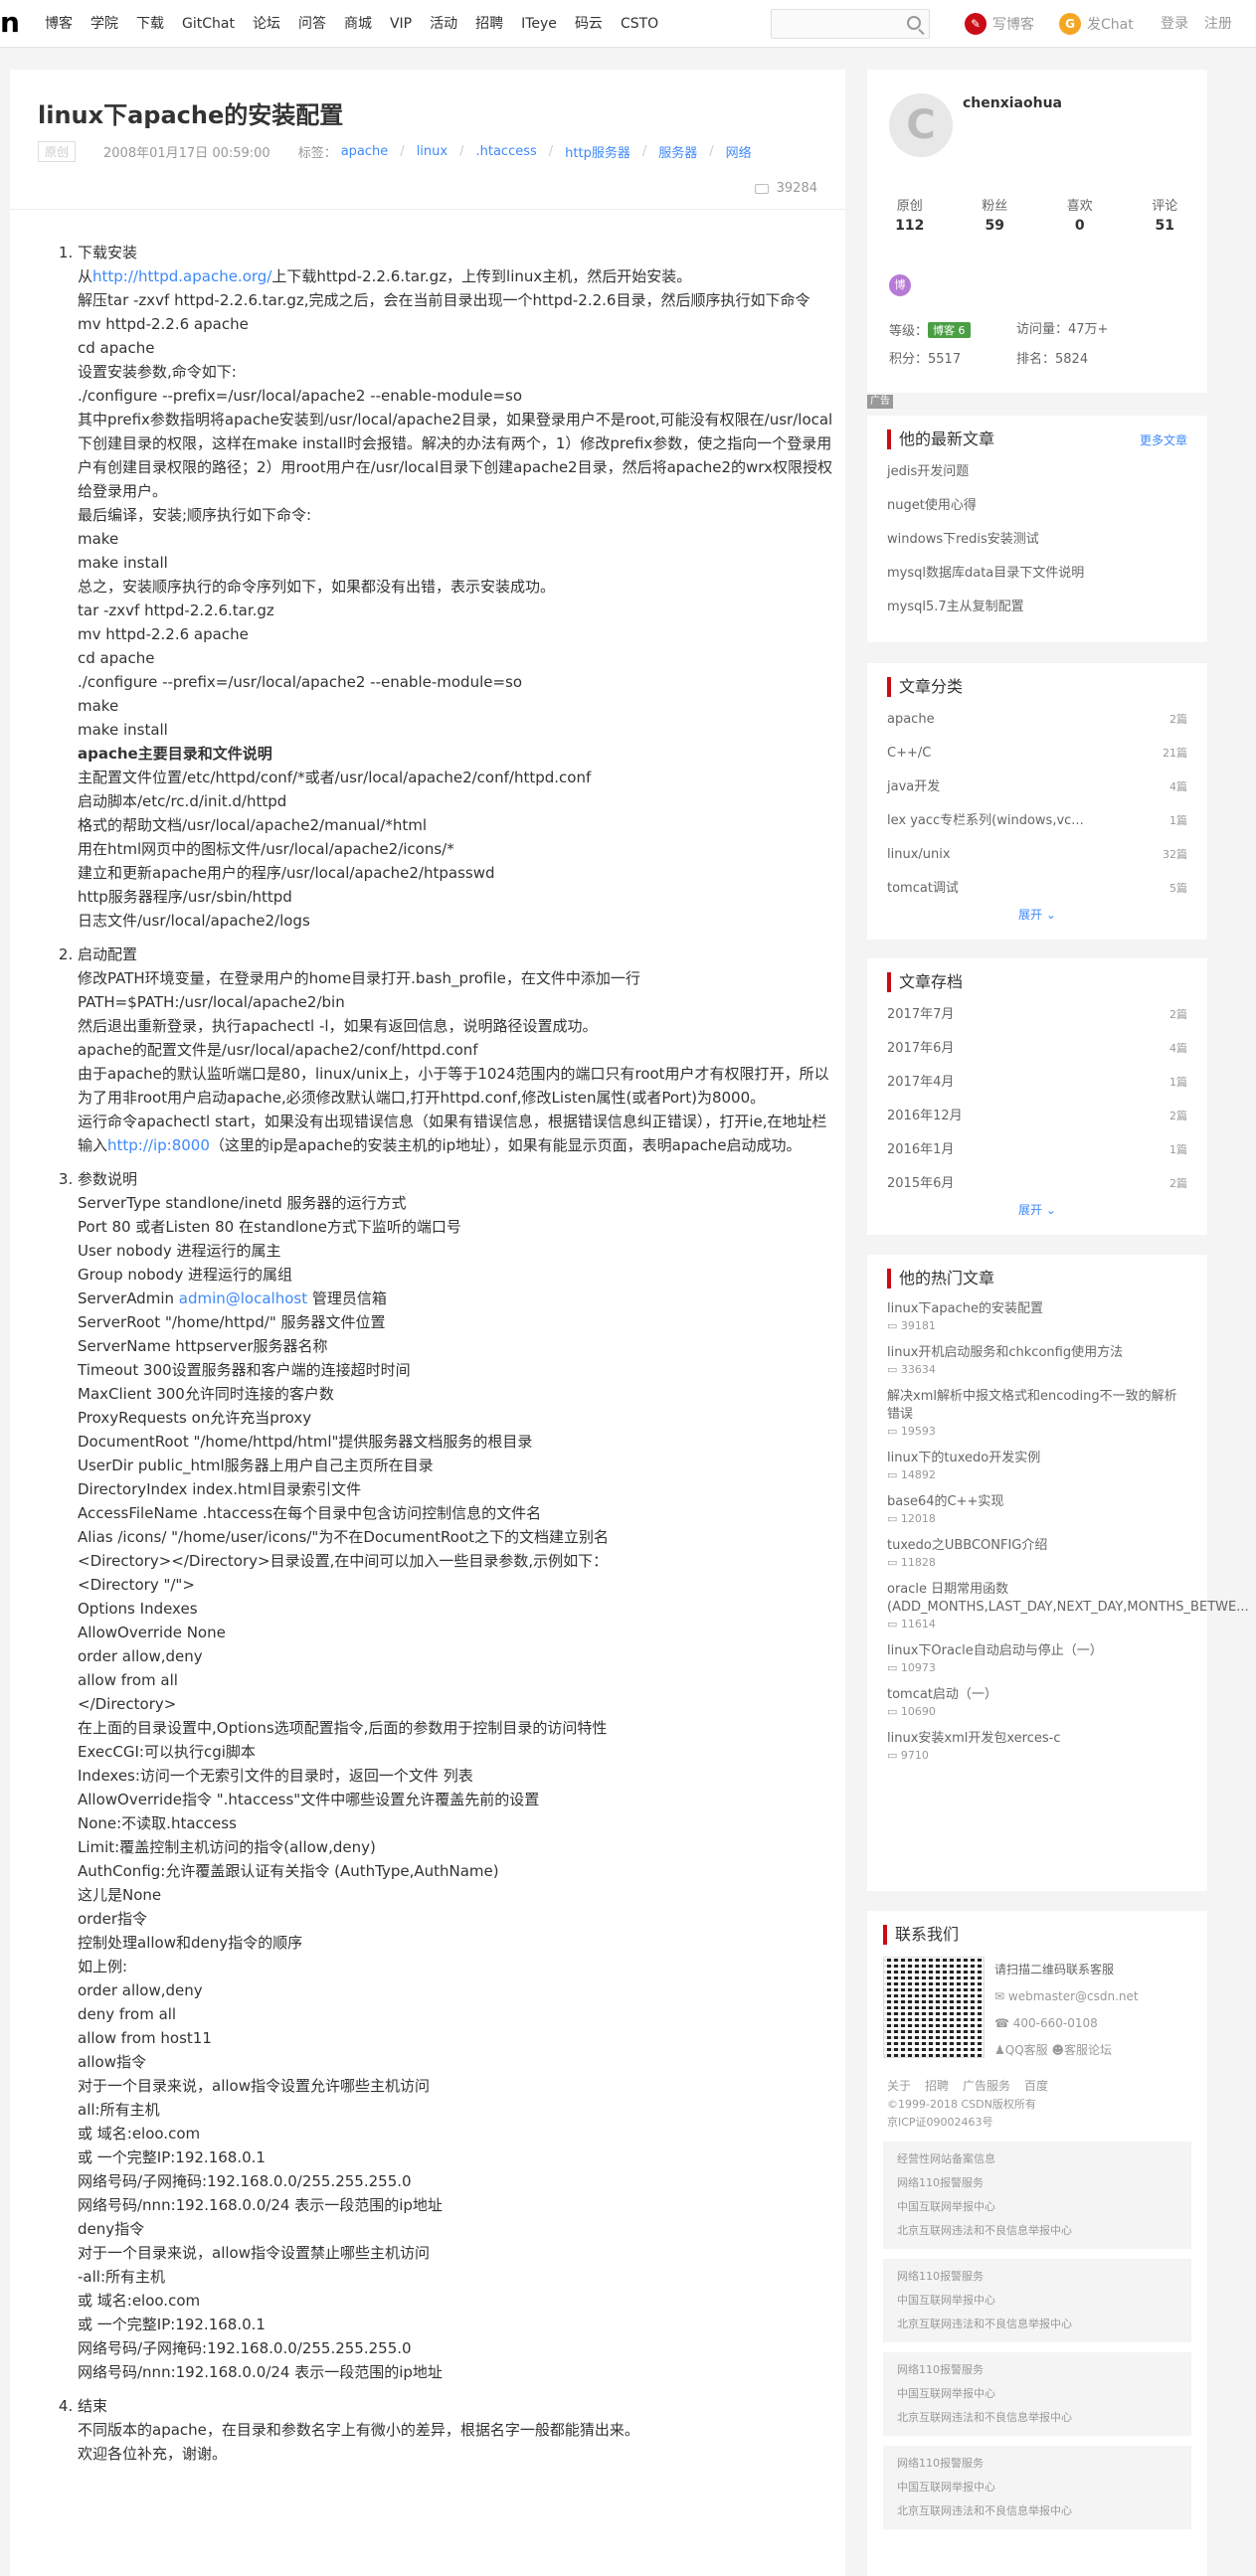  I want to click on category-item-count: 21篇, so click(1175, 753).